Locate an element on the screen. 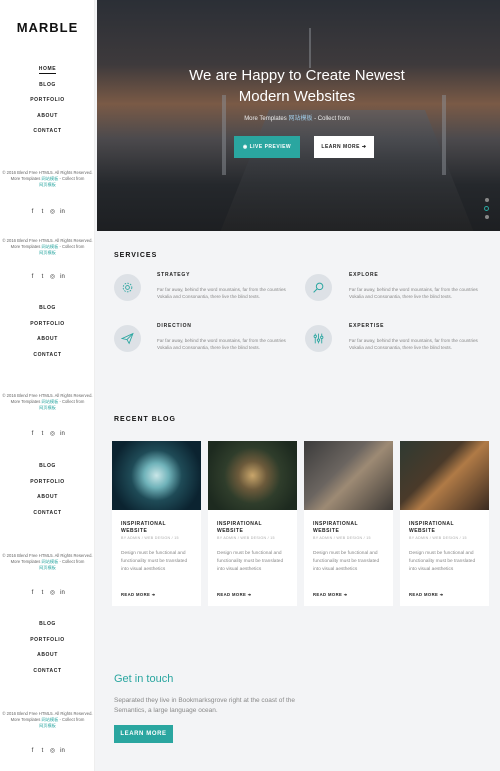  slider-dot-active is located at coordinates (486, 208).